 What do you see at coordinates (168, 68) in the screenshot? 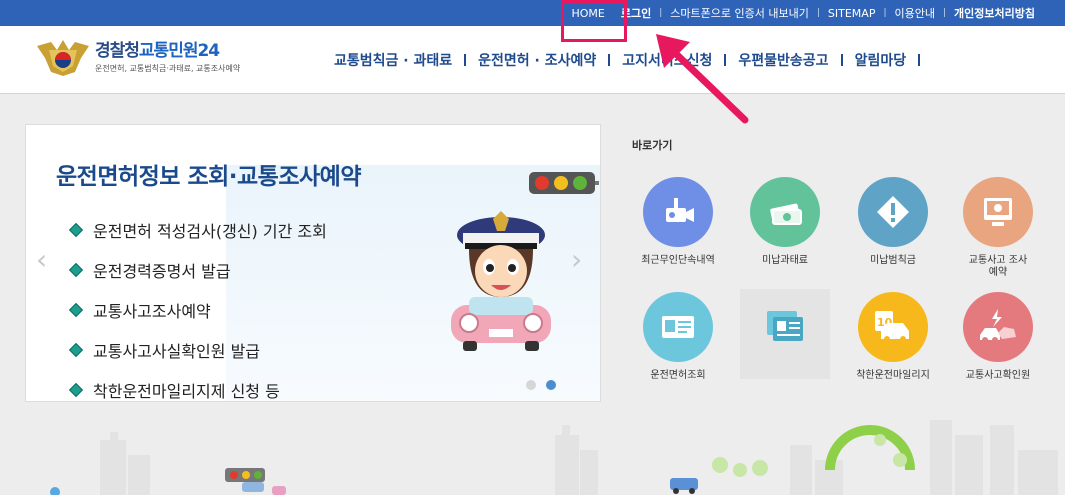
I see `logo-subtitle: 운전면허, 교통범칙금·과태료, 교통조사예약` at bounding box center [168, 68].